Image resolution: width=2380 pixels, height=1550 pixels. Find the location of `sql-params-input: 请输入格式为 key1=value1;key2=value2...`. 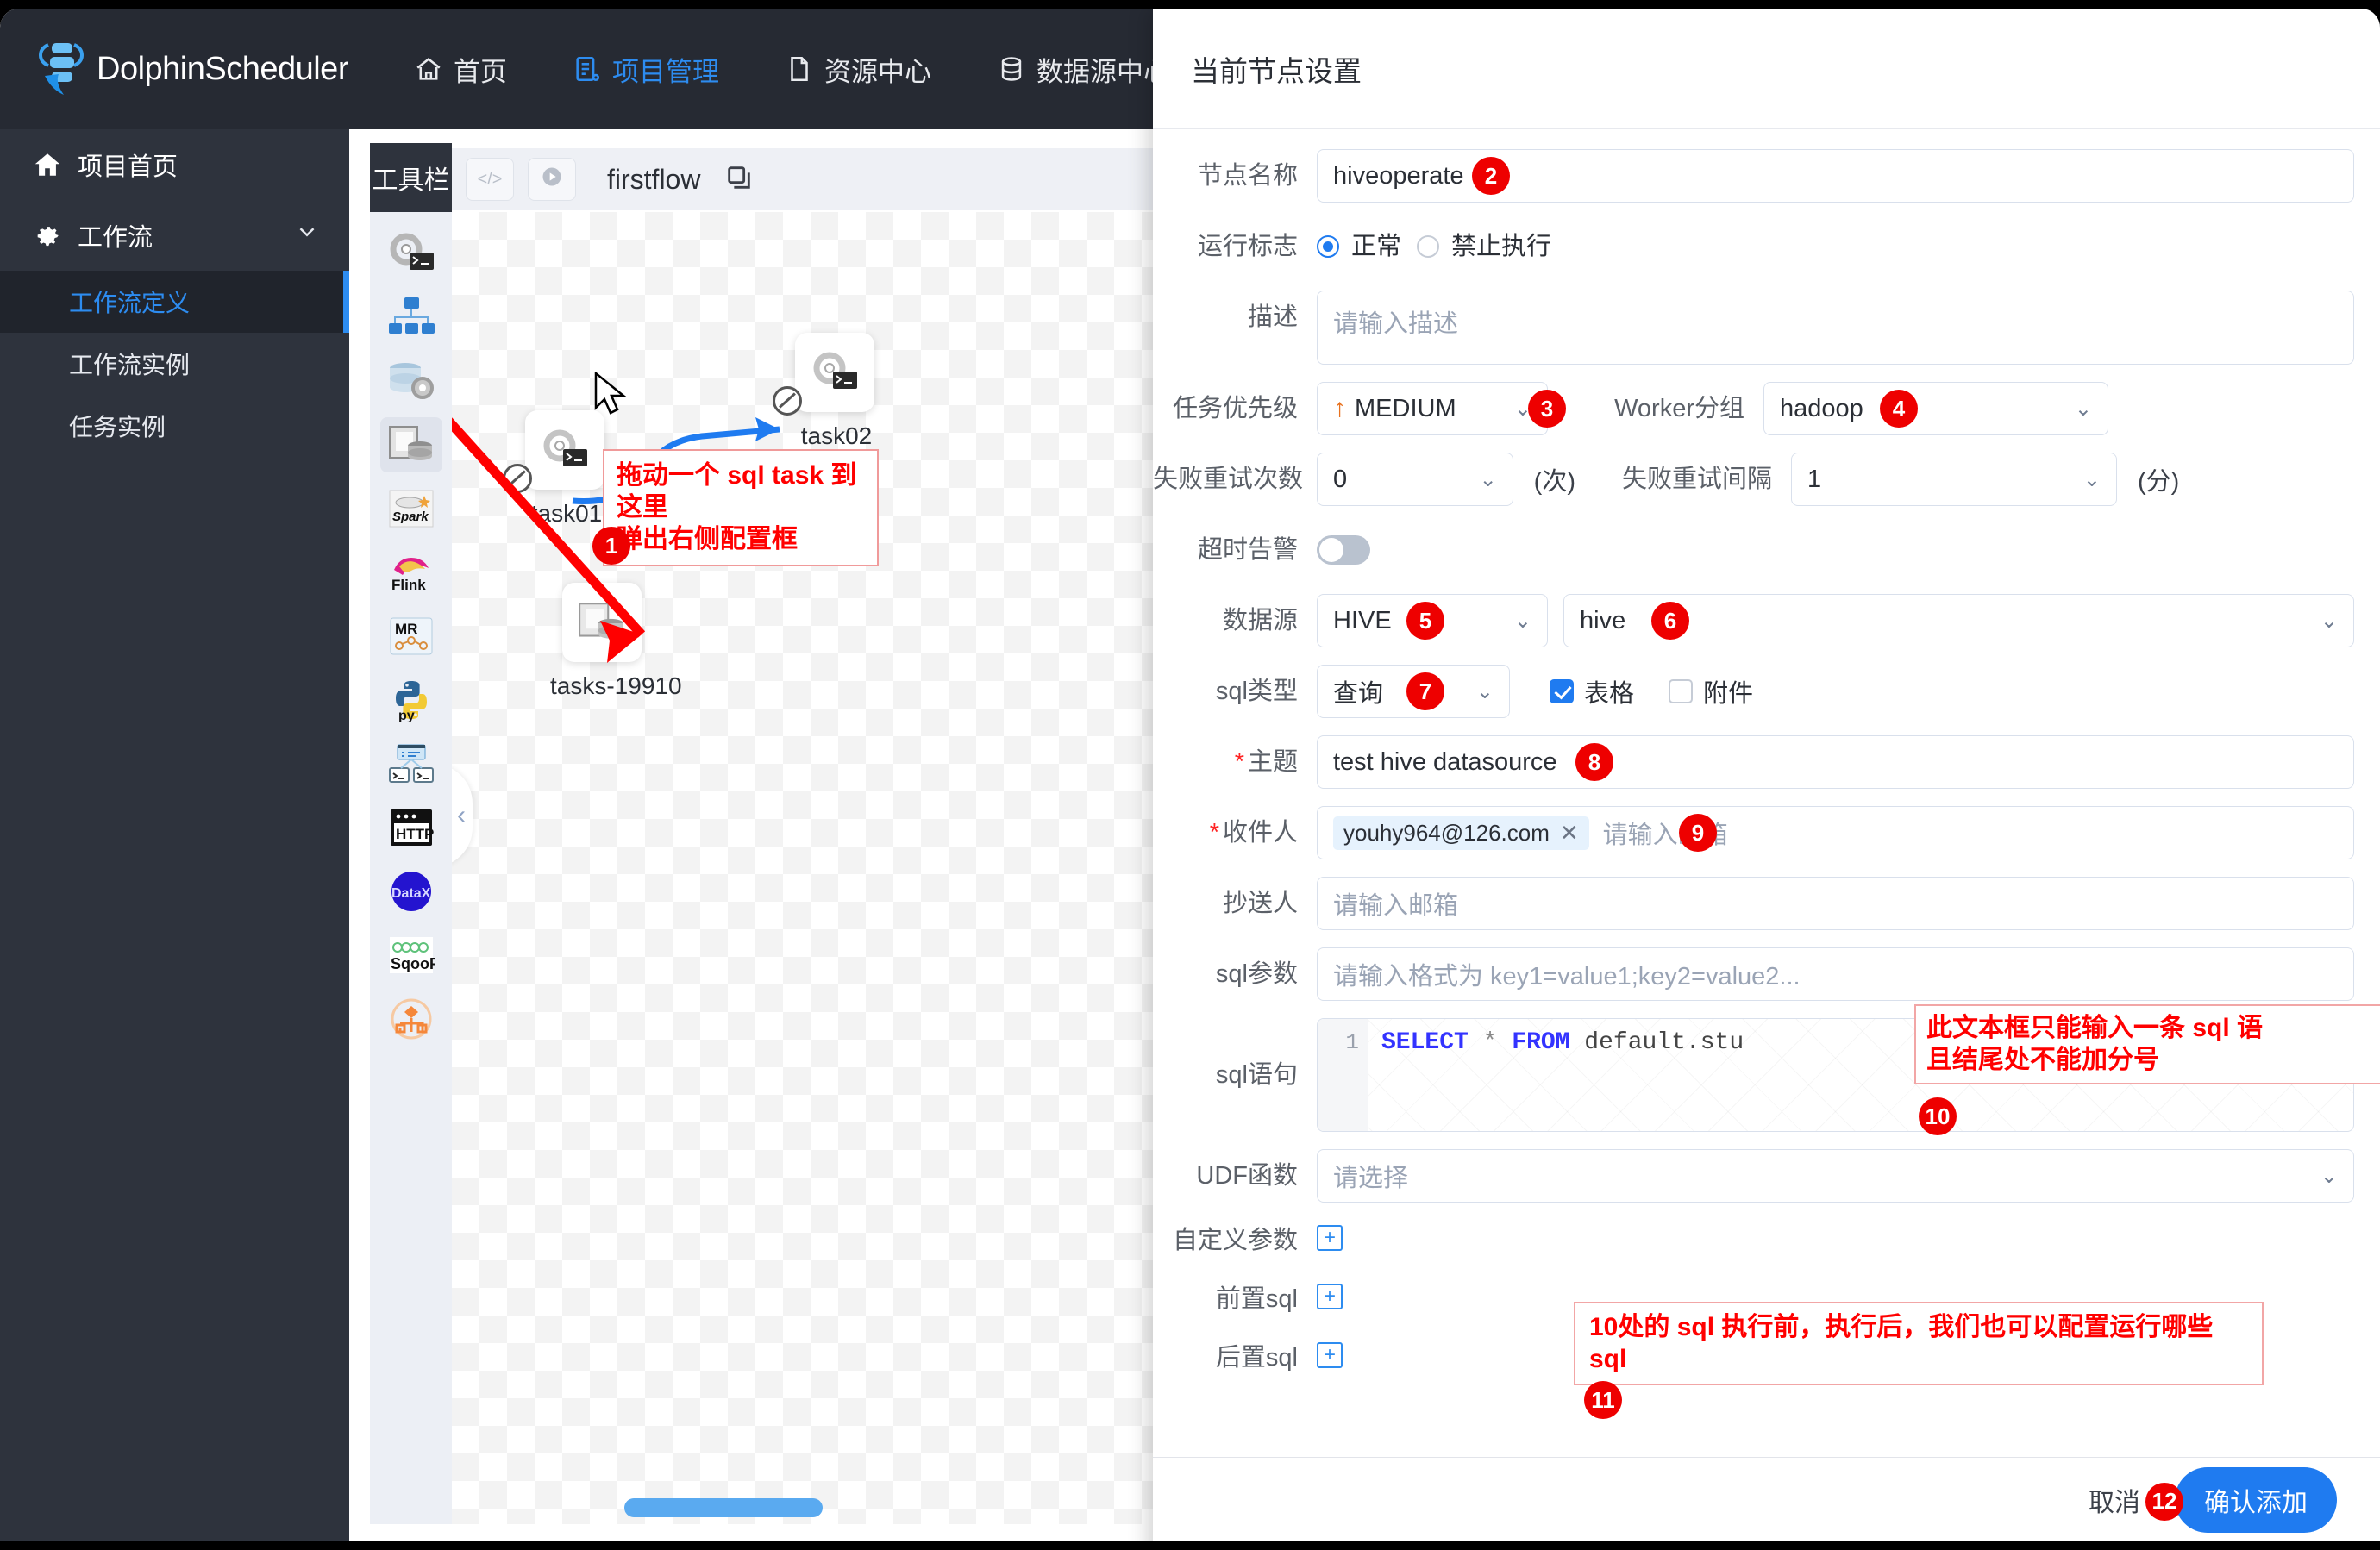

sql-params-input: 请输入格式为 key1=value1;key2=value2... is located at coordinates (1836, 974).